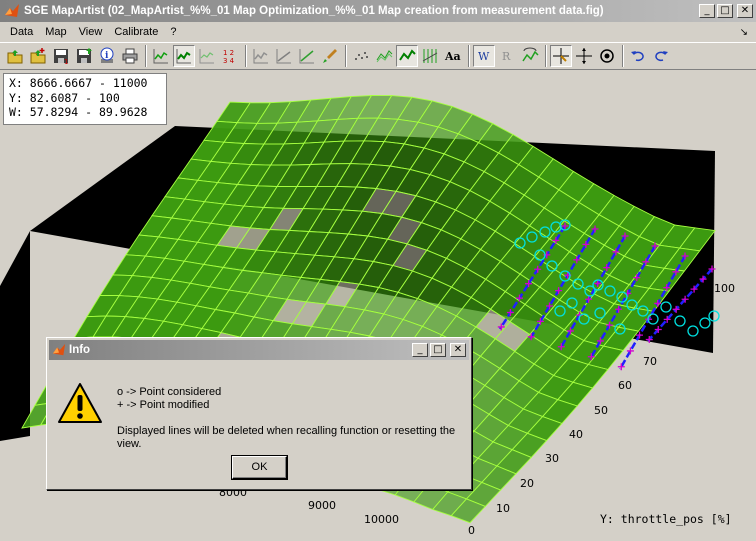  I want to click on z-tick-label: 80, so click(17, 279).